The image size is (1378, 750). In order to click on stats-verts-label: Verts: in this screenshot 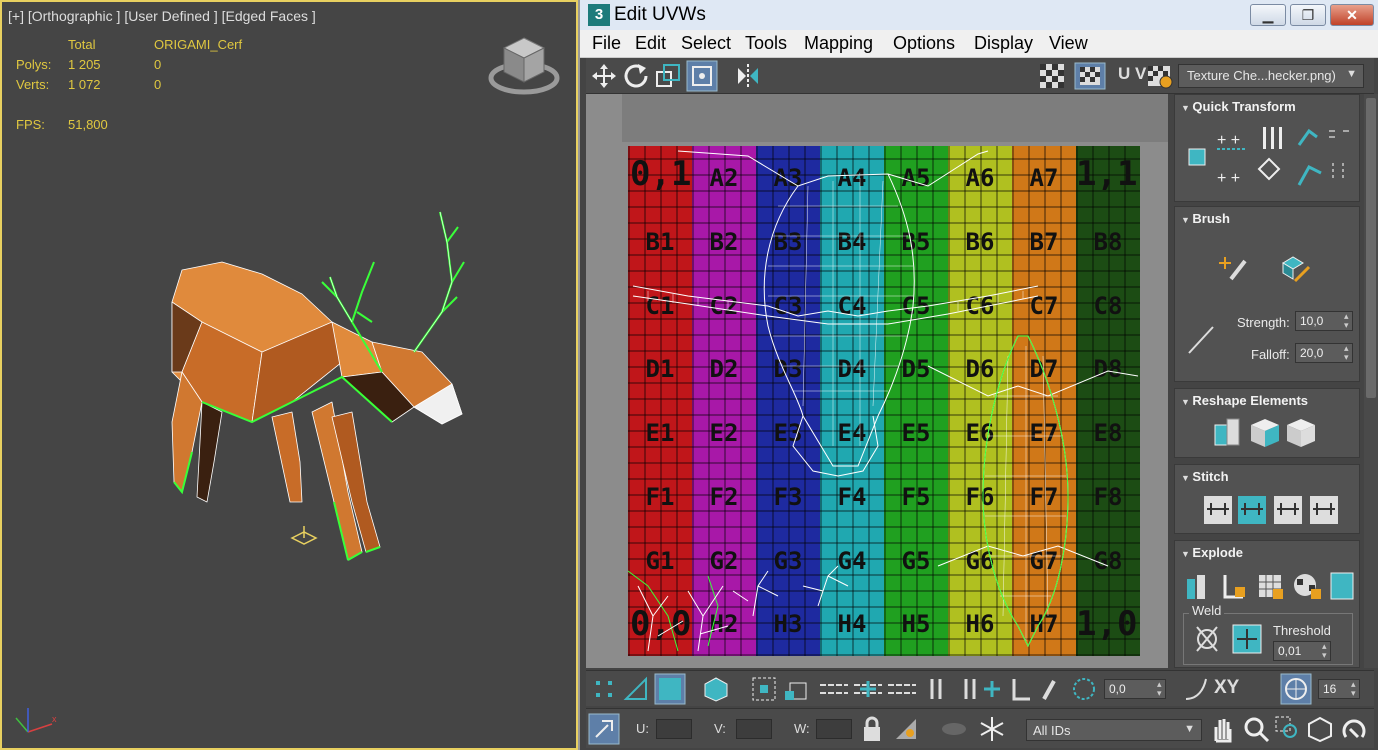, I will do `click(33, 84)`.